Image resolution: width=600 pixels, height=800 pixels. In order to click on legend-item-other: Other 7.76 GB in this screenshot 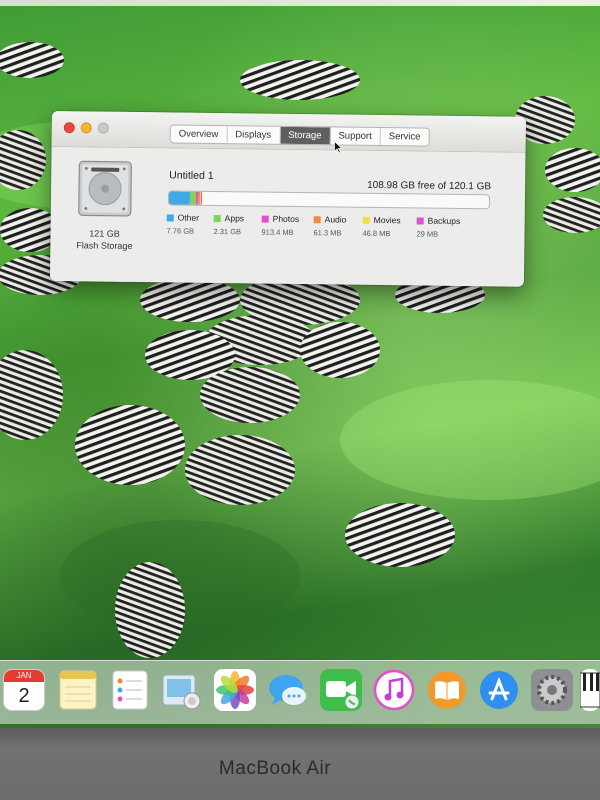, I will do `click(183, 224)`.